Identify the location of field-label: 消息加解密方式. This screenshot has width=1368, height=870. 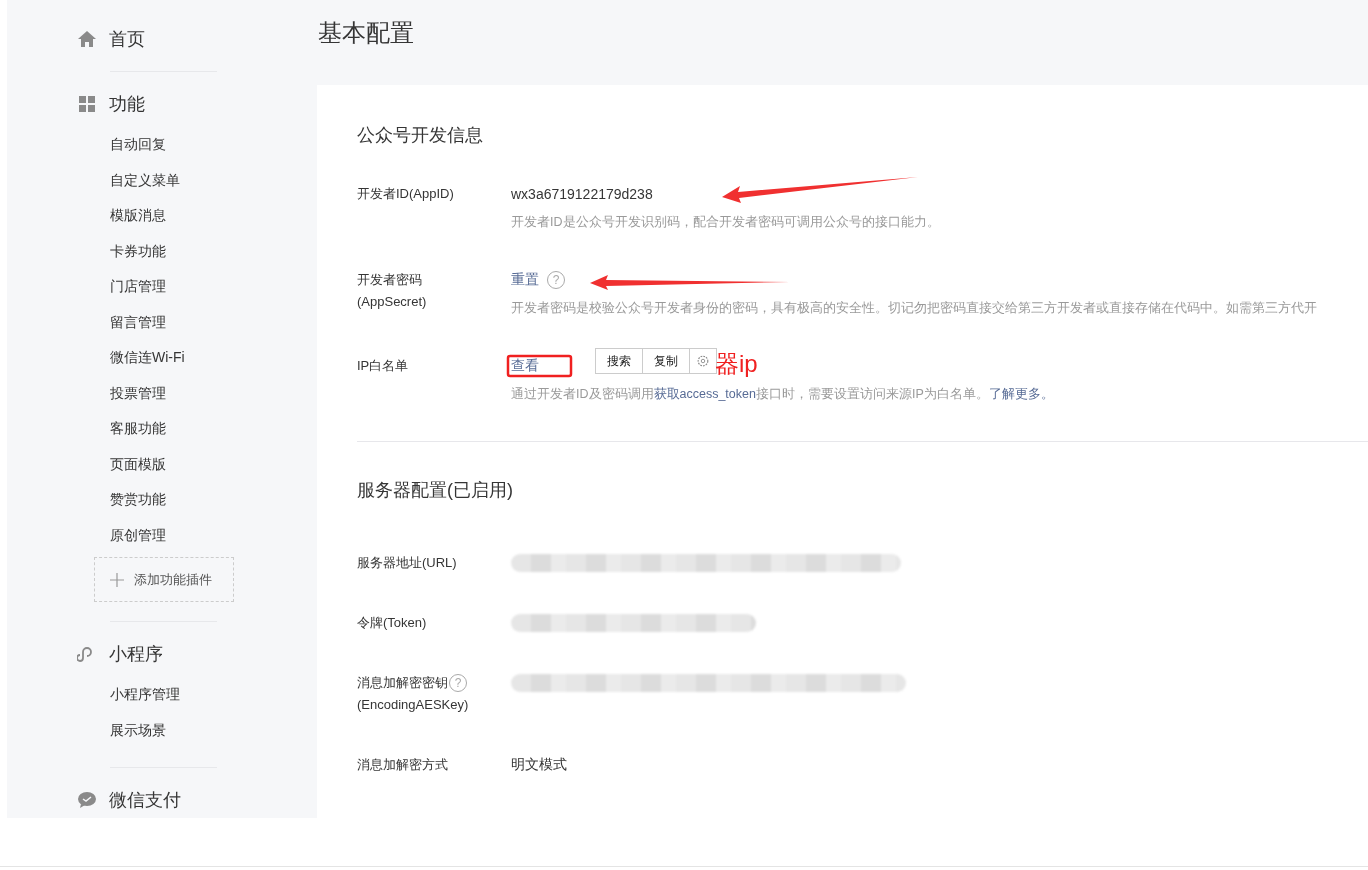
(402, 765).